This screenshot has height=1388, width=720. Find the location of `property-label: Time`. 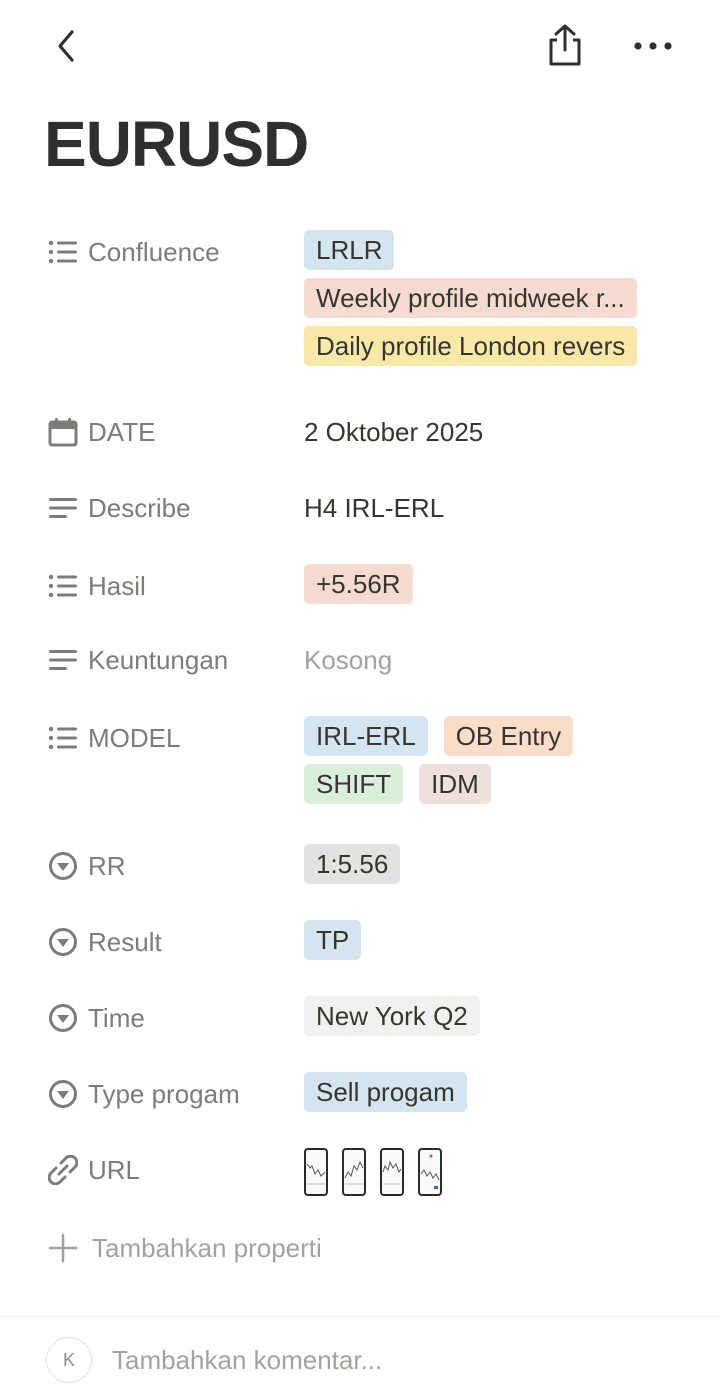

property-label: Time is located at coordinates (95, 1018).